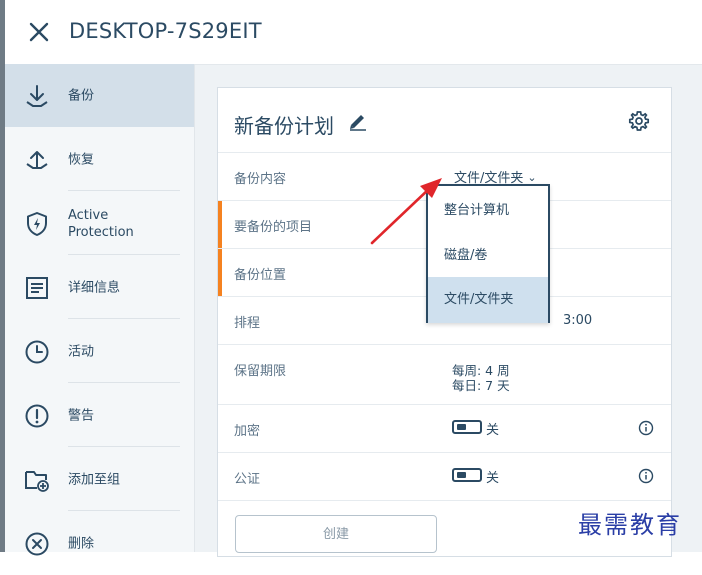  I want to click on sidebar-item-activity: 活动, so click(99, 351).